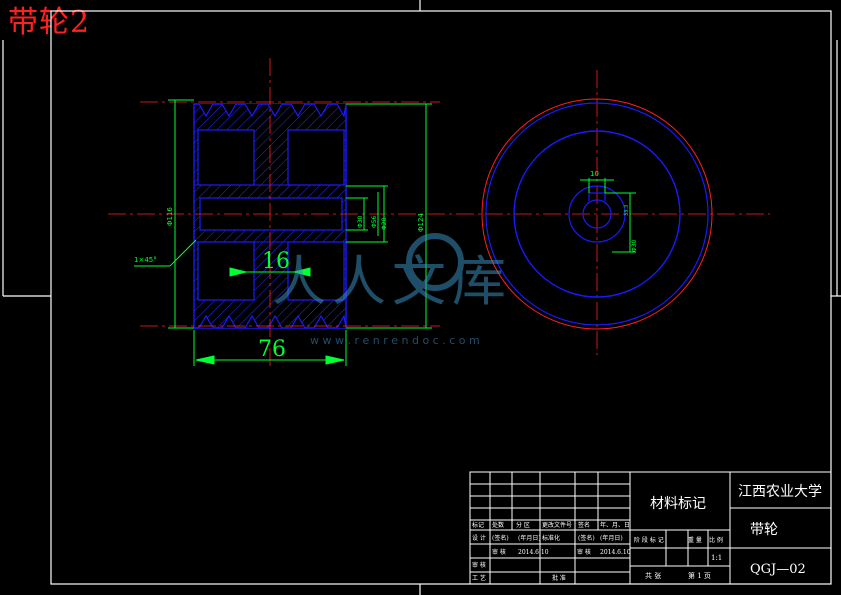 This screenshot has width=841, height=595. What do you see at coordinates (374, 221) in the screenshot?
I see `dim-inner-2-label: Φ56` at bounding box center [374, 221].